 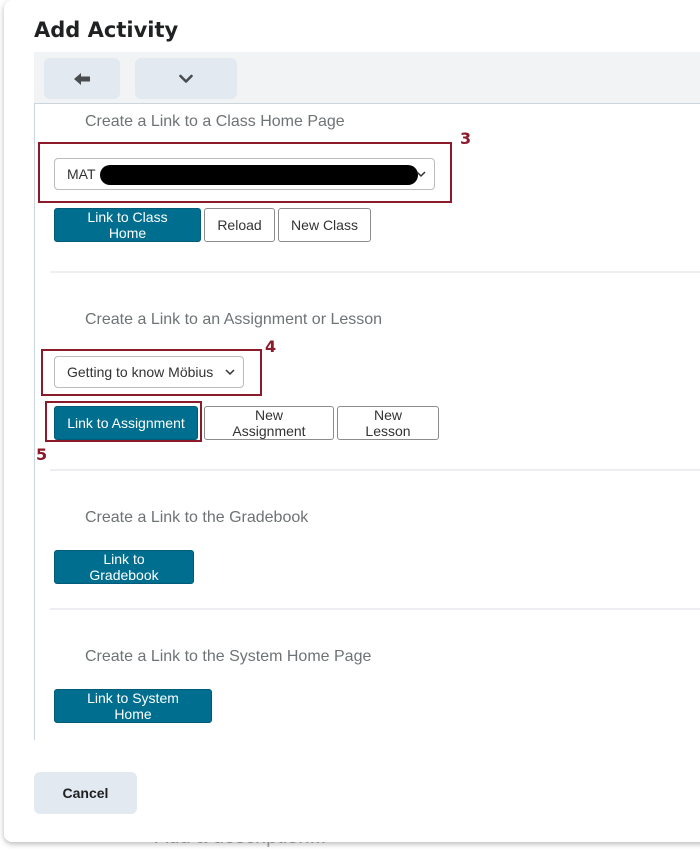 What do you see at coordinates (234, 319) in the screenshot?
I see `section-title-assignment: Create a Link to an Assignment or Lesson` at bounding box center [234, 319].